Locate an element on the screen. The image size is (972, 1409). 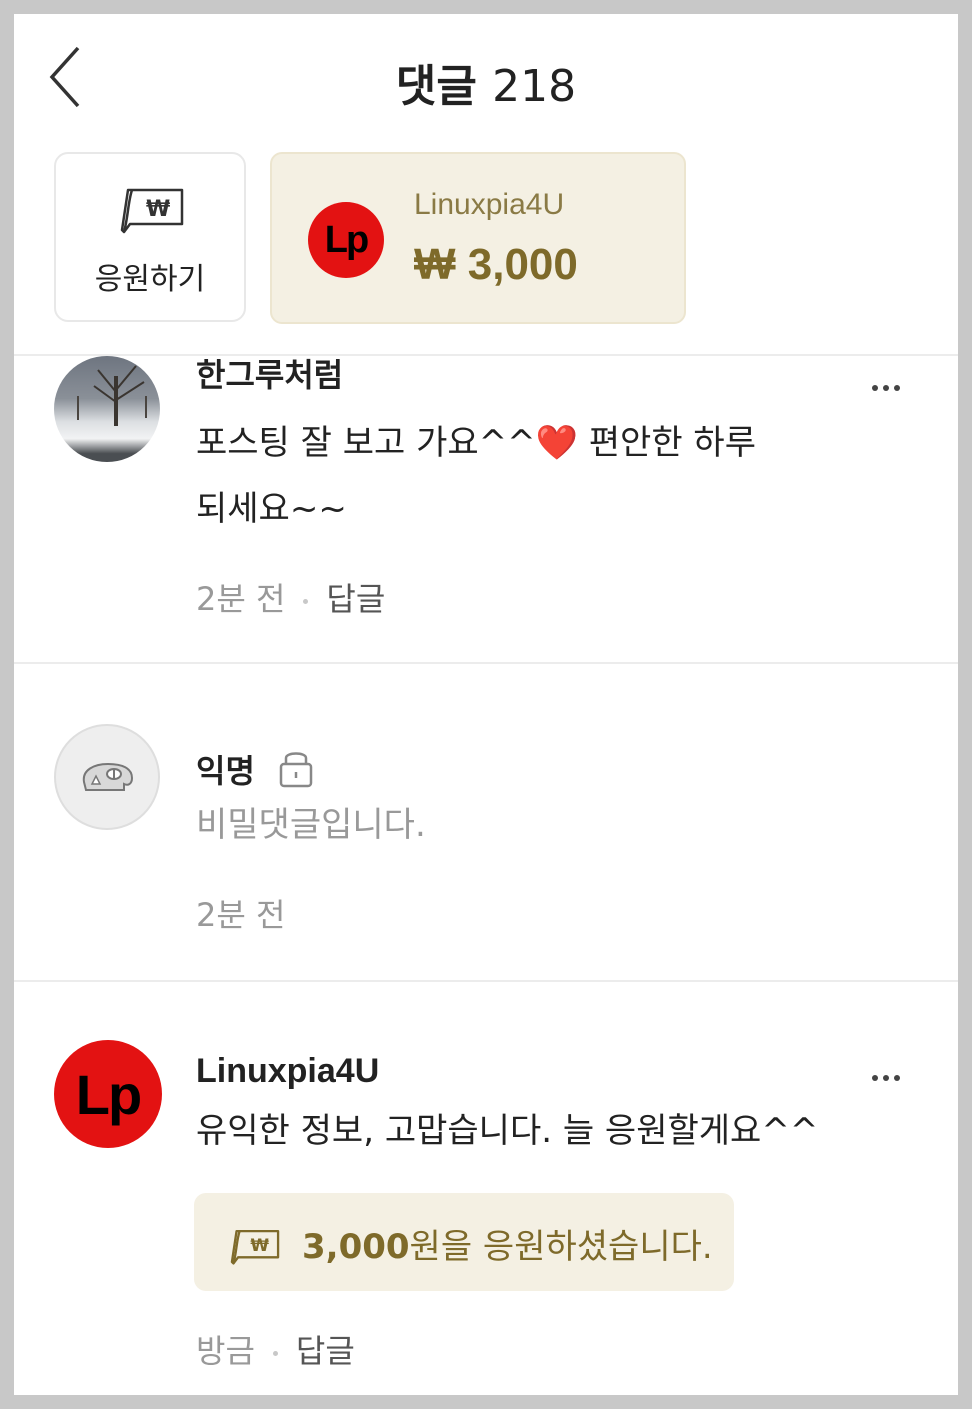
comment-meta: 2분 전 is located at coordinates (240, 913).